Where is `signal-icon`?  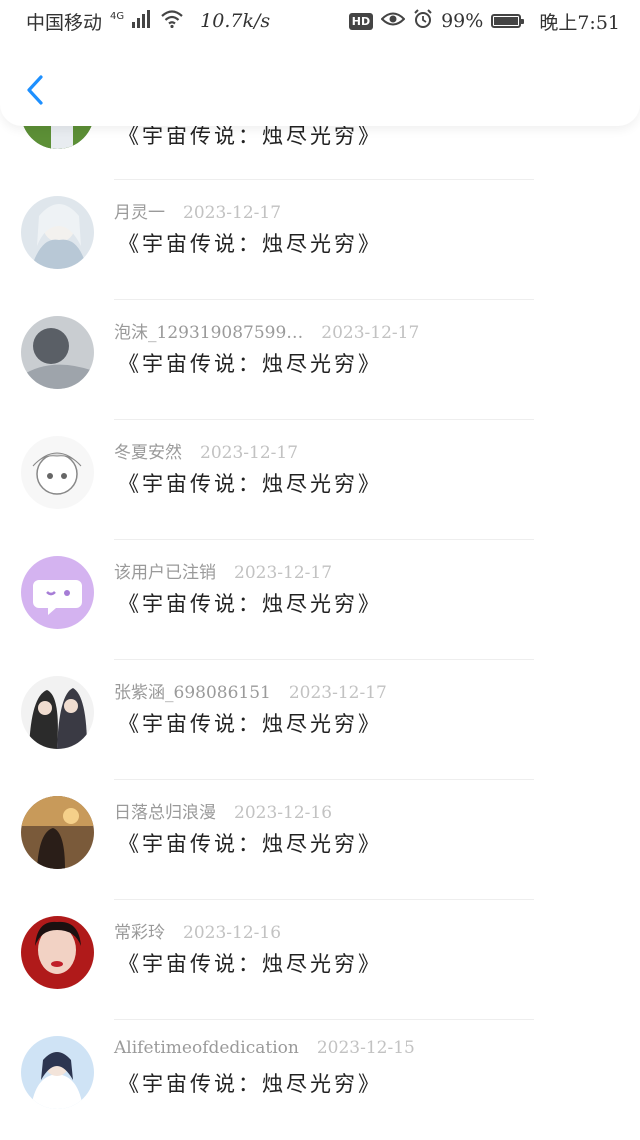
signal-icon is located at coordinates (142, 21).